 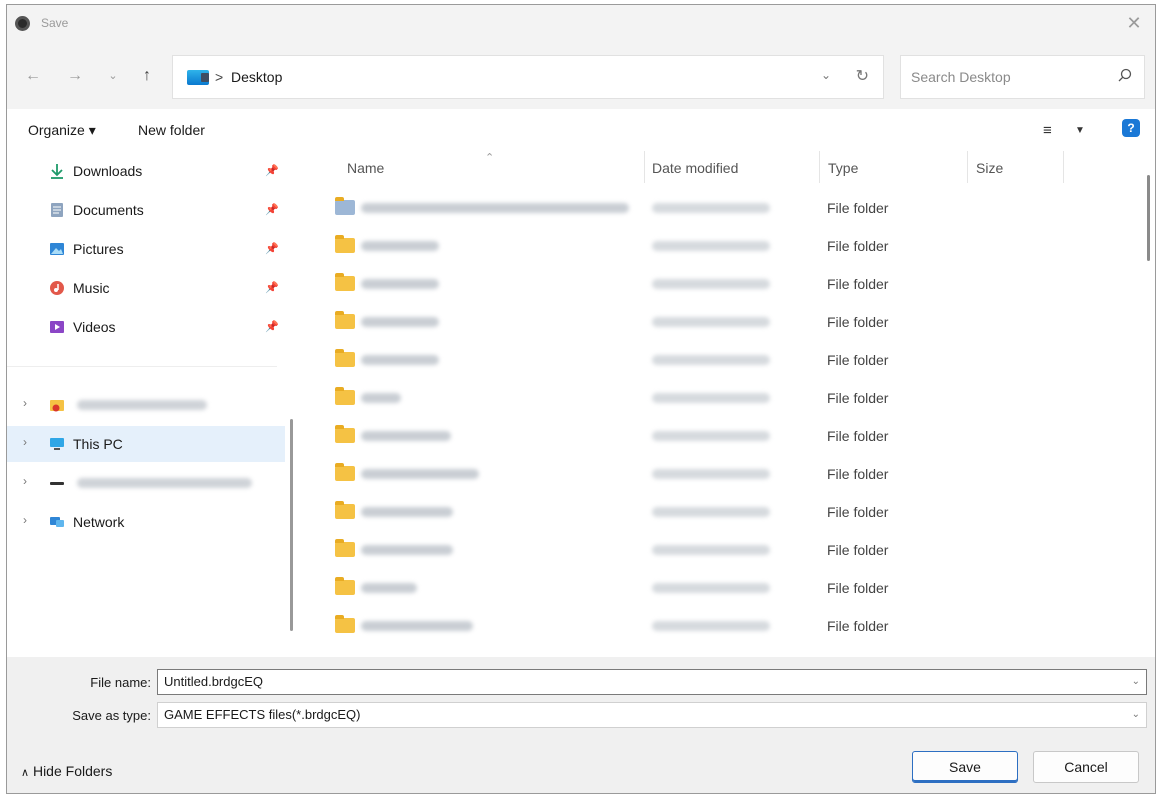 I want to click on sidebar-item-label: Downloads, so click(x=108, y=171).